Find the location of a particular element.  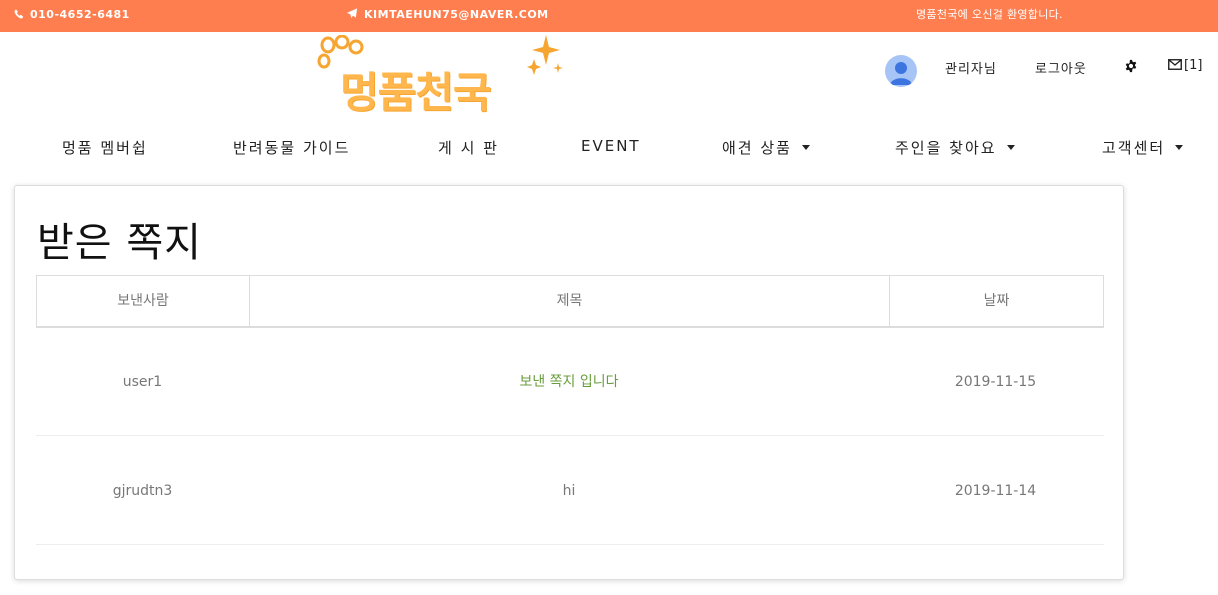

messages-link: [1] is located at coordinates (1185, 65).